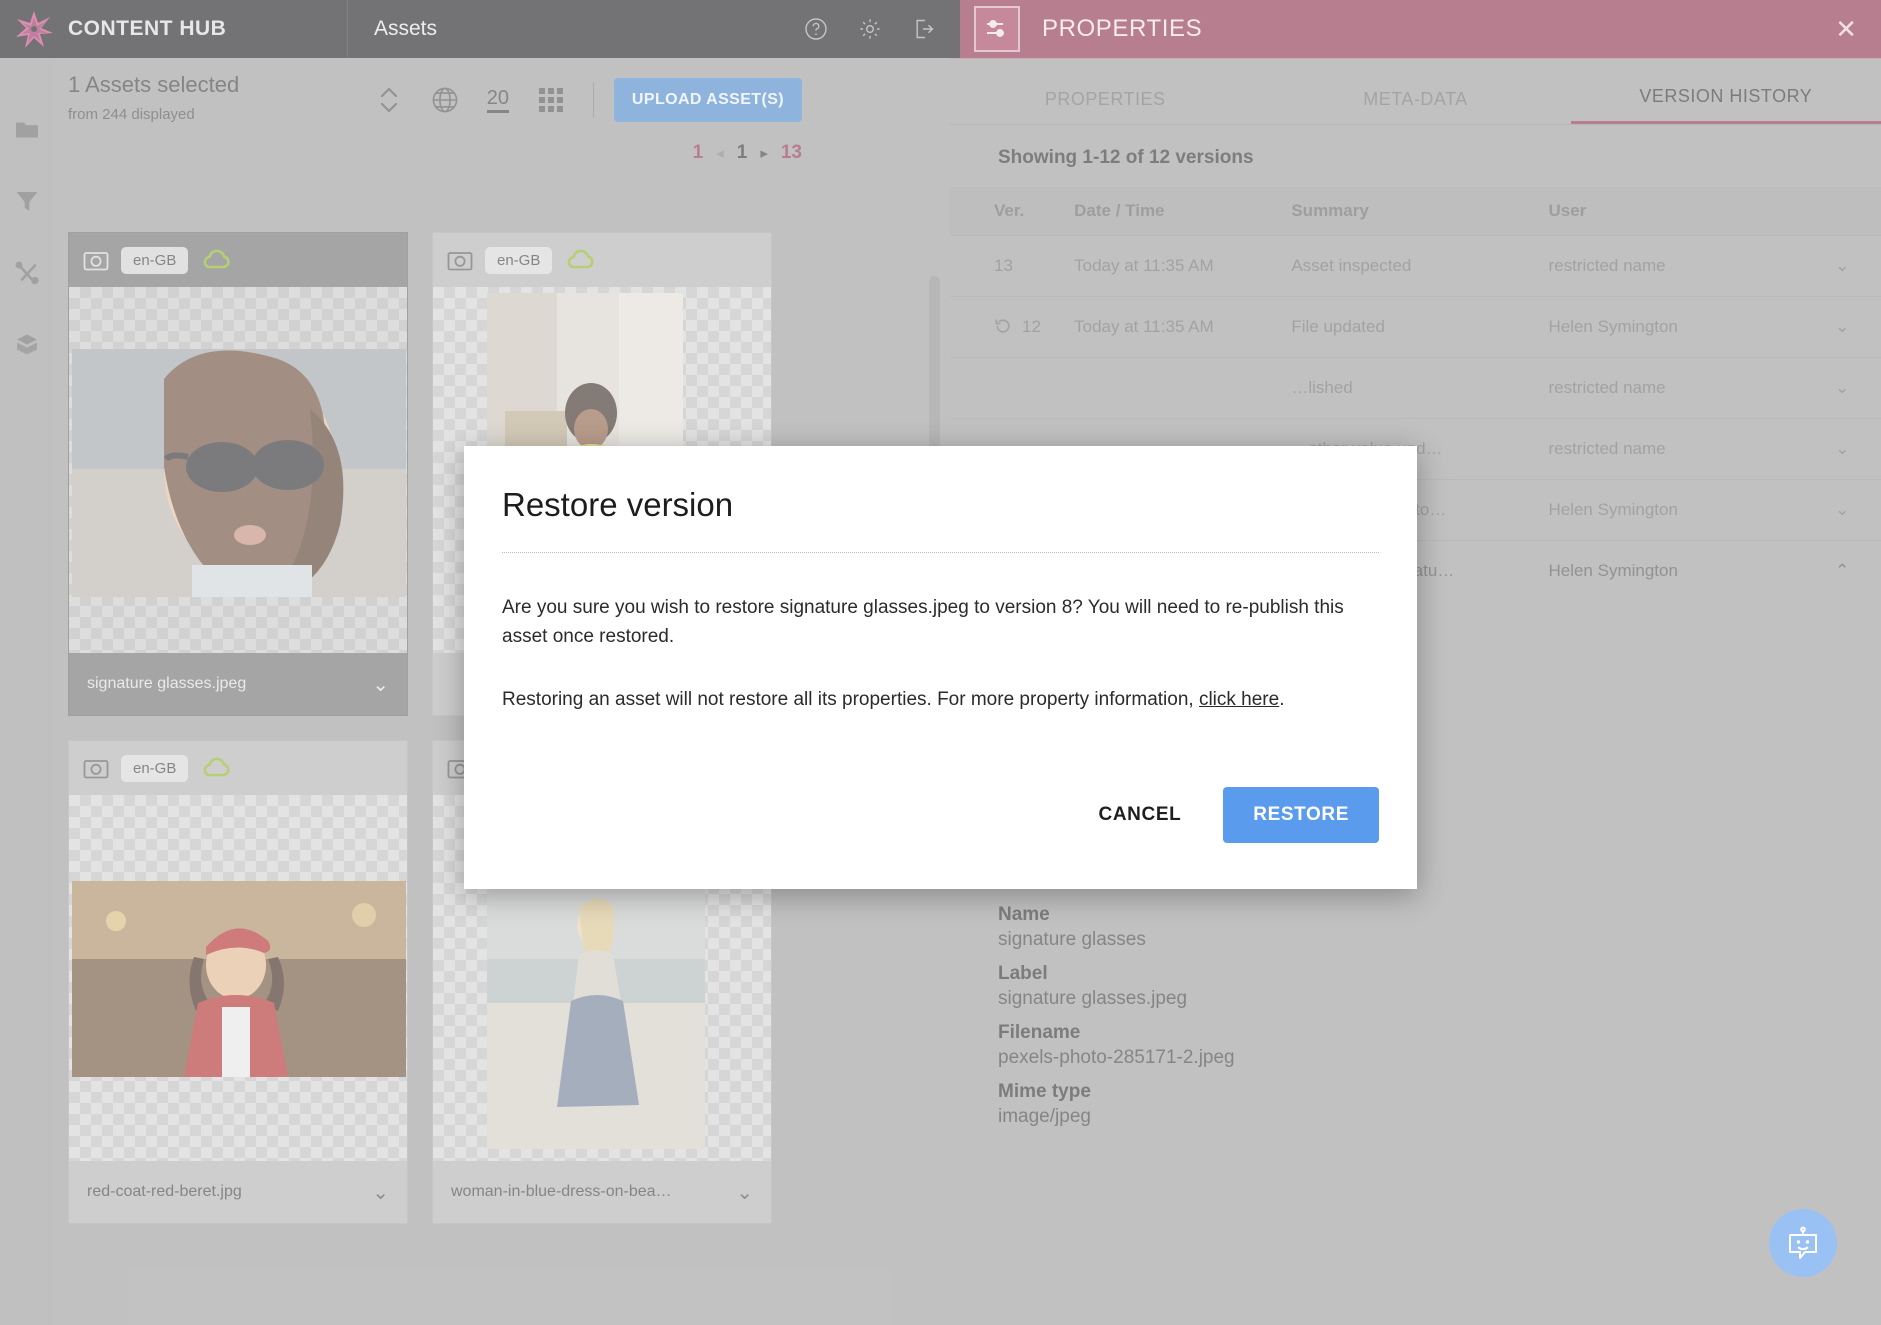  Describe the element at coordinates (1282, 699) in the screenshot. I see `dialog-paragraph-2-post: .` at that location.